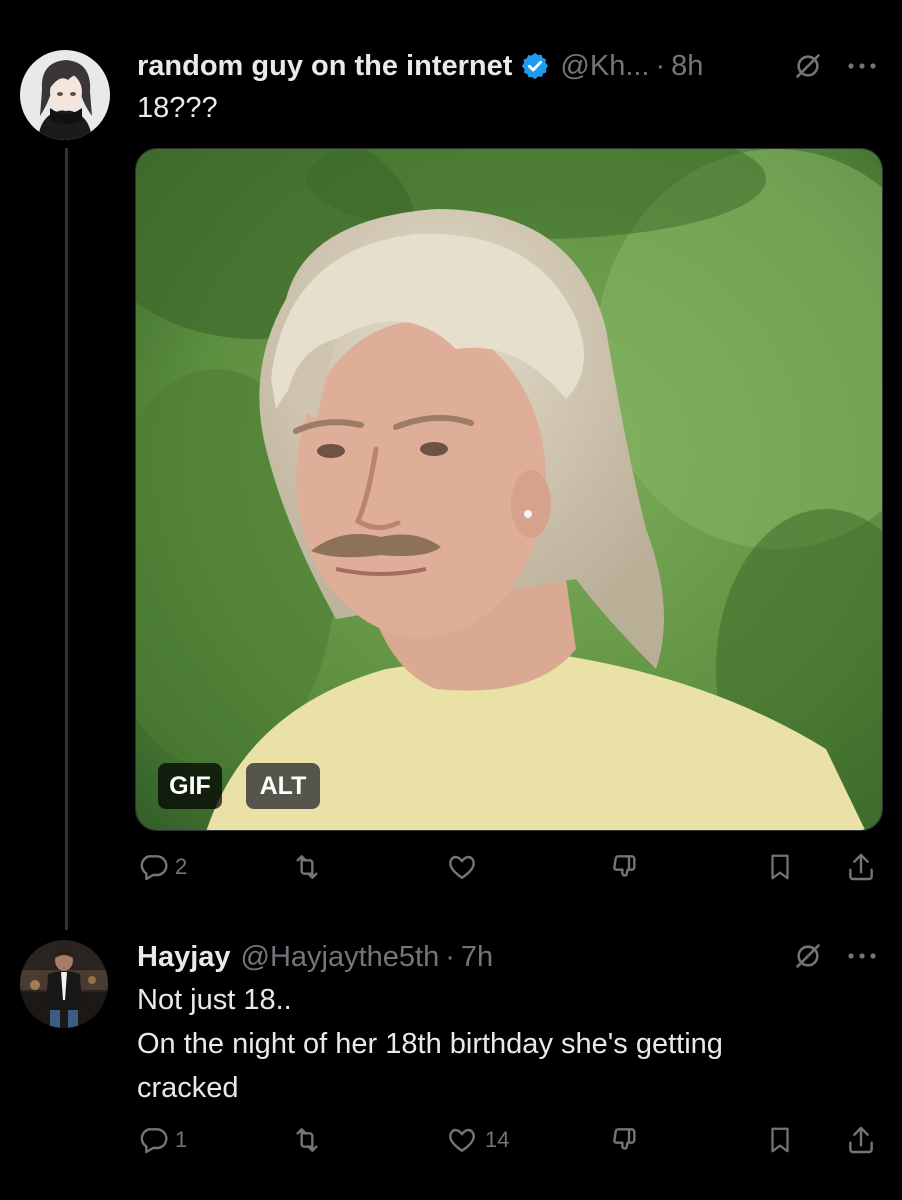  Describe the element at coordinates (184, 957) in the screenshot. I see `display-name: Hayjay` at that location.